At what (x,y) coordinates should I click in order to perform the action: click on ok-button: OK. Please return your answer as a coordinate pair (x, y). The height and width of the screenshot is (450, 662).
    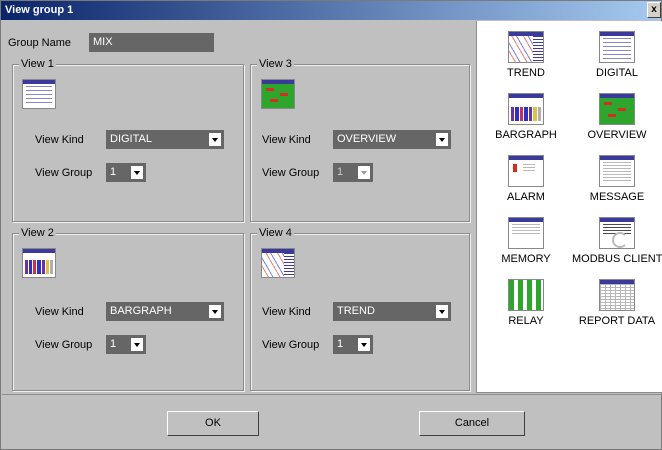
    Looking at the image, I should click on (213, 423).